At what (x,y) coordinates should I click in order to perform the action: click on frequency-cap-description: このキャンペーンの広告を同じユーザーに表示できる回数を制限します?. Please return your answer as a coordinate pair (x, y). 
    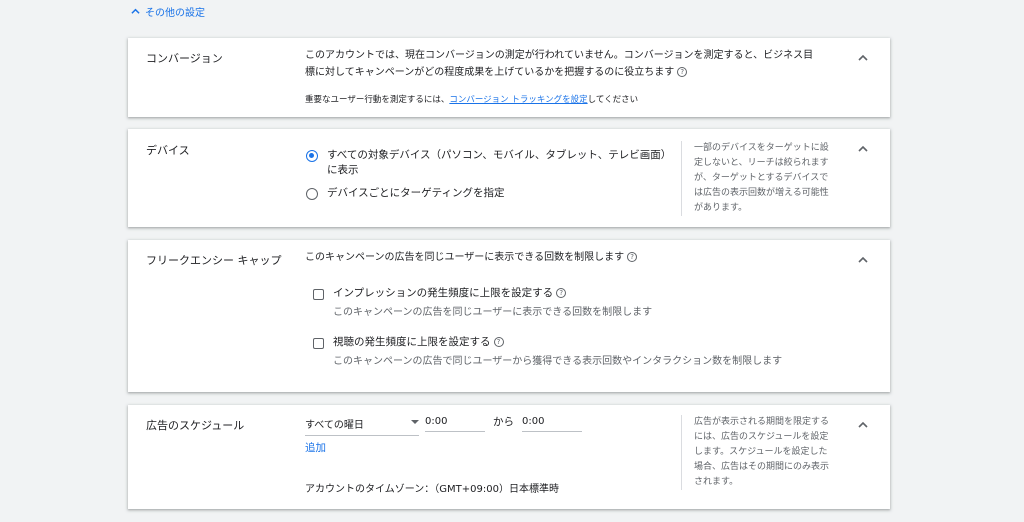
    Looking at the image, I should click on (471, 257).